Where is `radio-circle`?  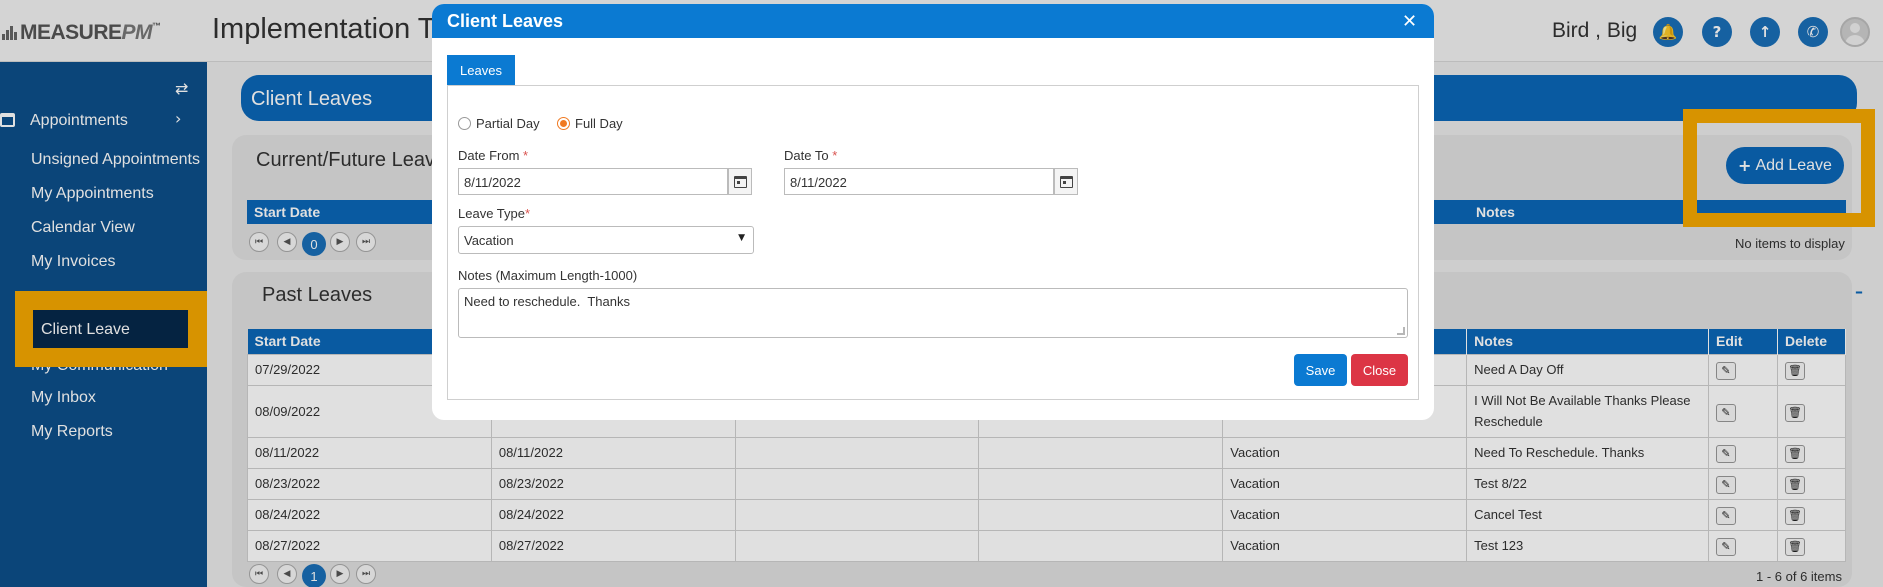 radio-circle is located at coordinates (464, 123).